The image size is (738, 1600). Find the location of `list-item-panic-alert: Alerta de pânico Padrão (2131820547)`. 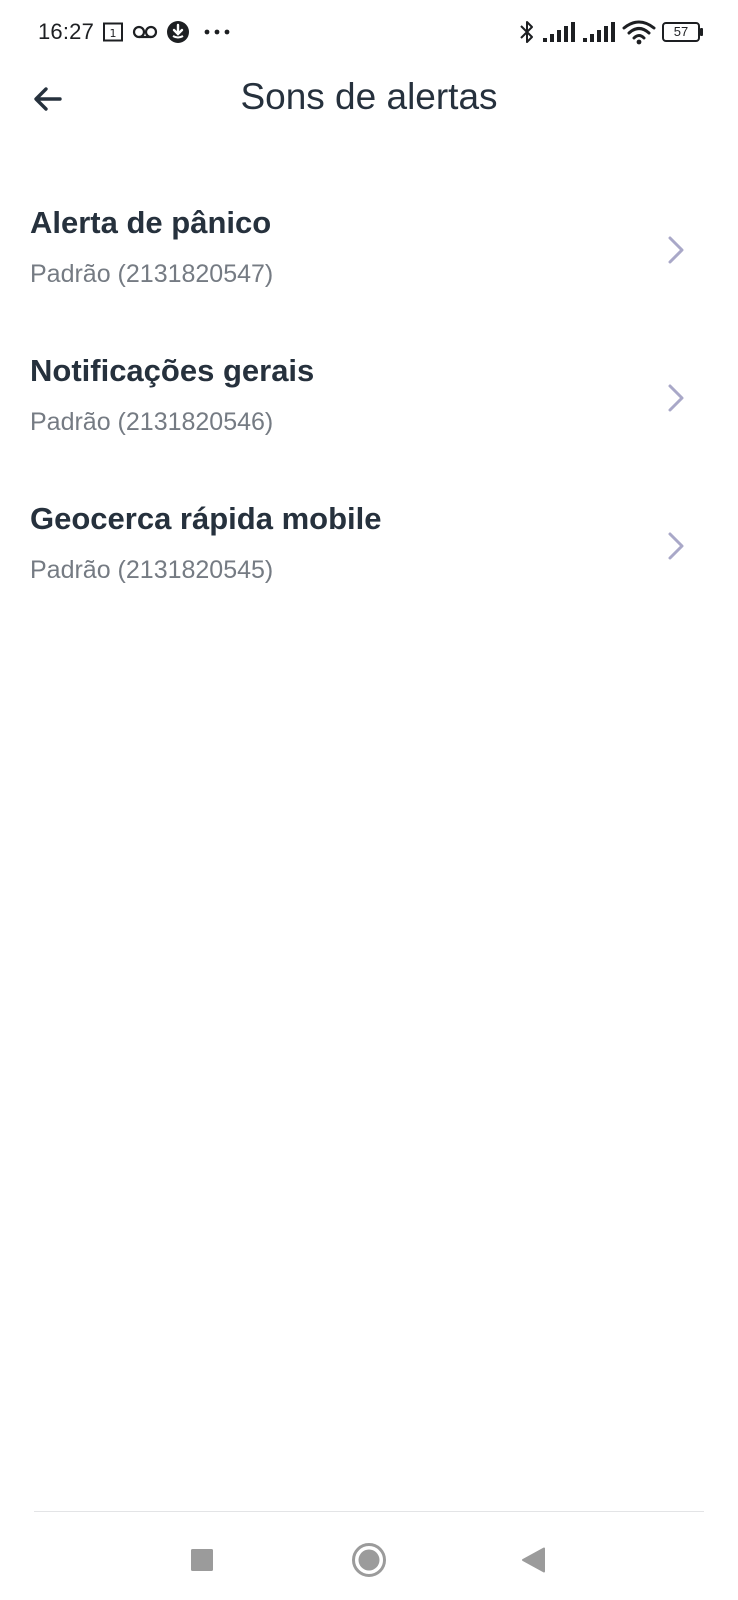

list-item-panic-alert: Alerta de pânico Padrão (2131820547) is located at coordinates (369, 249).